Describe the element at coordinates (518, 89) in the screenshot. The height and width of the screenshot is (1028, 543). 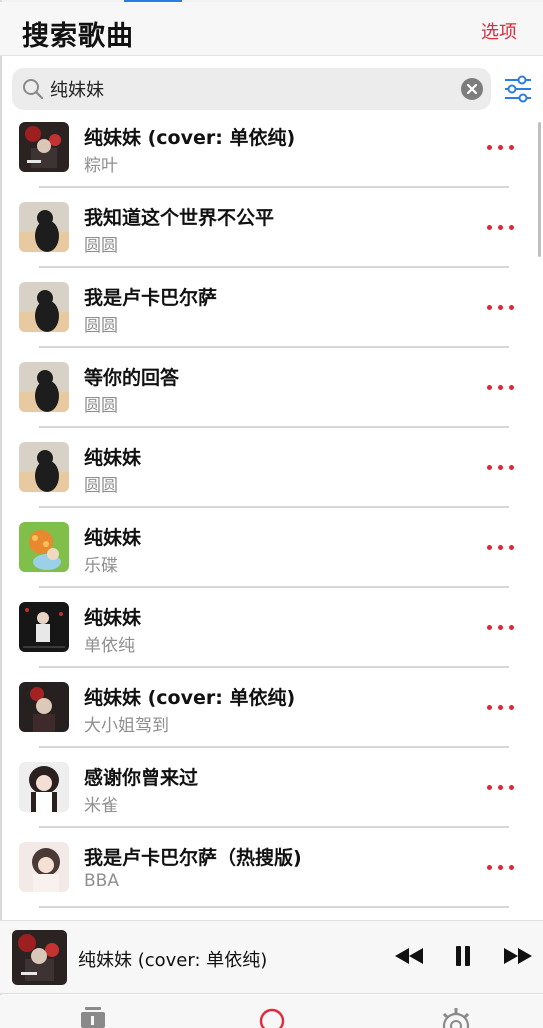
I see `filter-icon` at that location.